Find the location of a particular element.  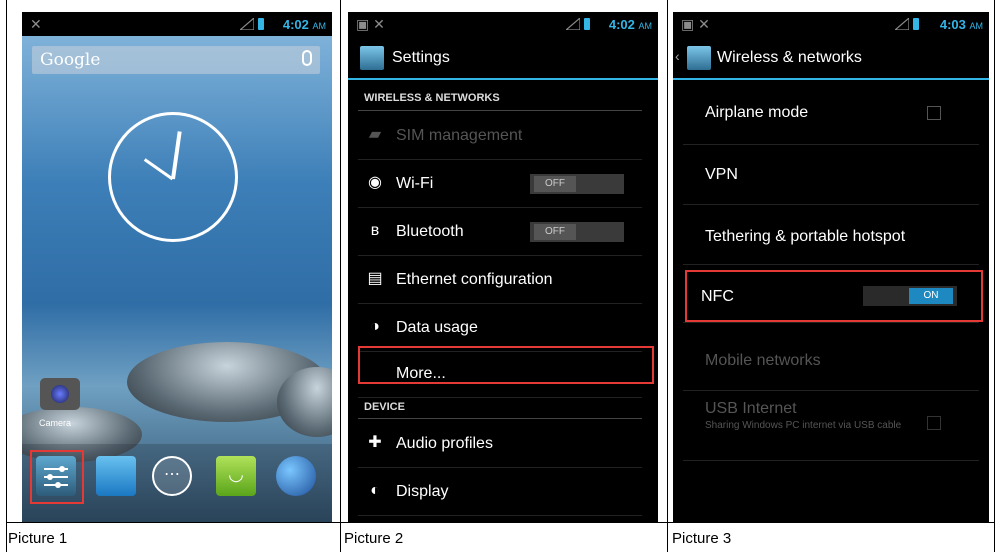

status-bar: ▣ ✕ 4:03 AM is located at coordinates (831, 24).